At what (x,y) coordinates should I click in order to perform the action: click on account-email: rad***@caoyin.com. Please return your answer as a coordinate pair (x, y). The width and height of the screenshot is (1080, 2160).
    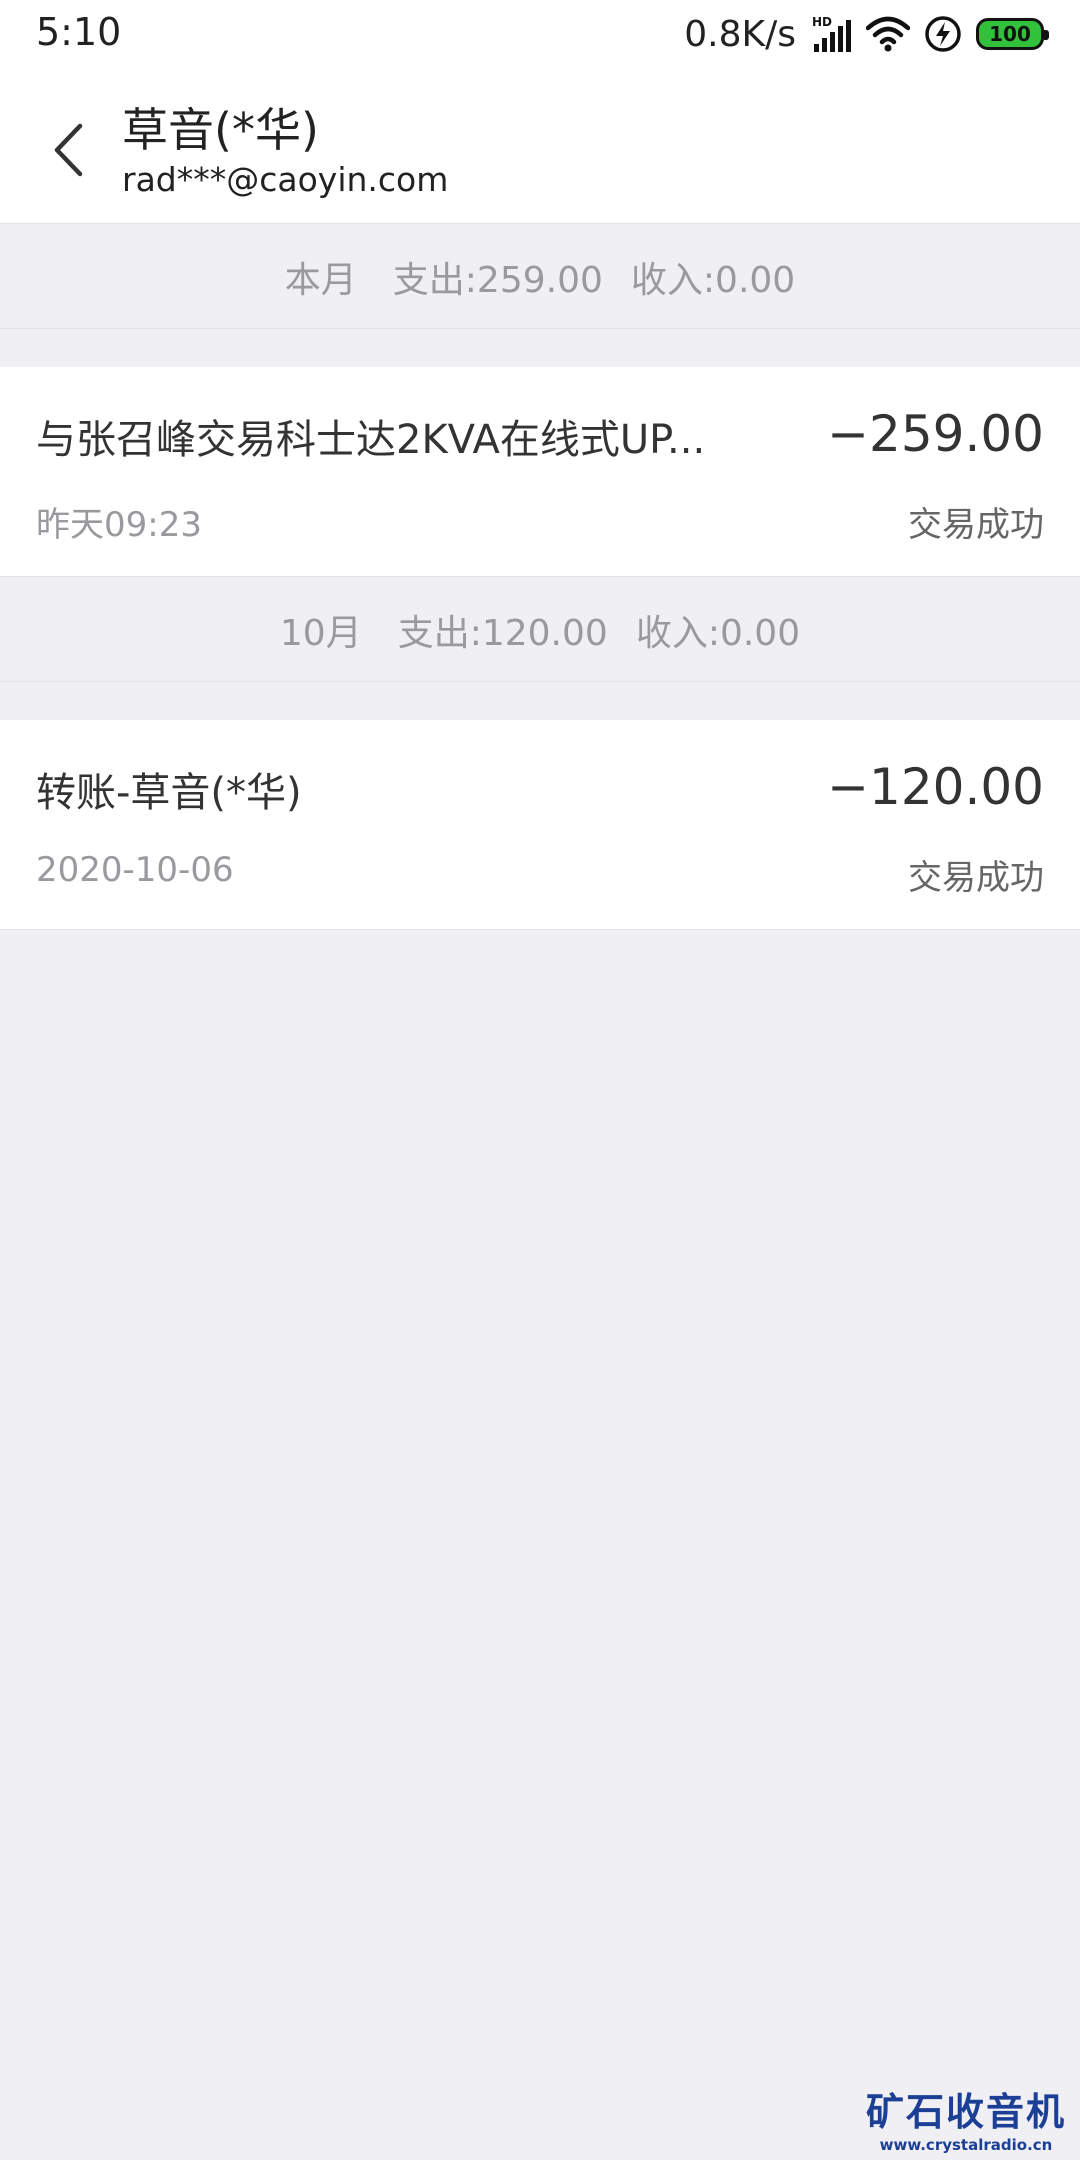
    Looking at the image, I should click on (285, 179).